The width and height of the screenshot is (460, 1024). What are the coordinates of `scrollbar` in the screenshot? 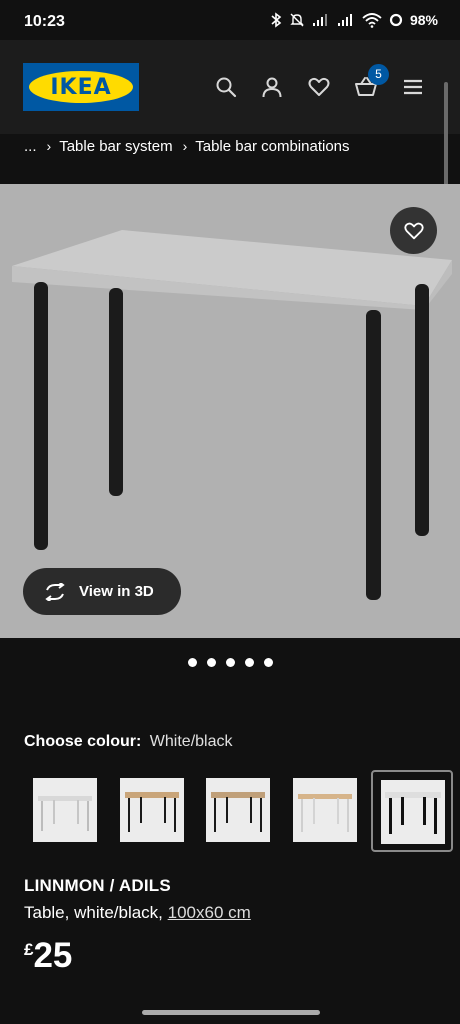 It's located at (446, 137).